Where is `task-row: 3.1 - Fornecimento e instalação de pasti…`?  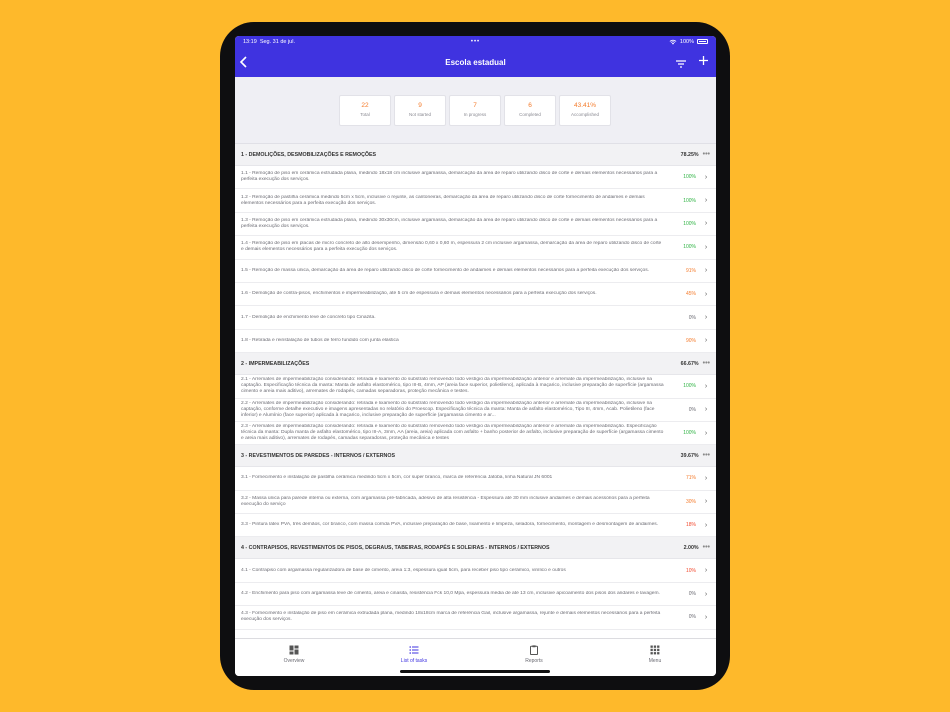 task-row: 3.1 - Fornecimento e instalação de pasti… is located at coordinates (475, 479).